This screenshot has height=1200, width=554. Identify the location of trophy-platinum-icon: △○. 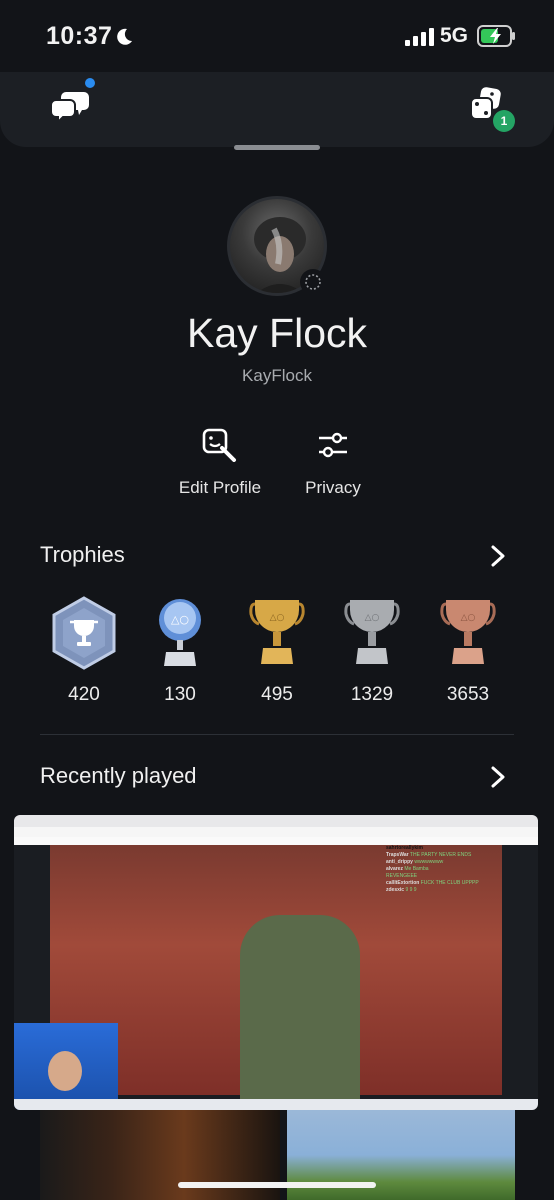
(180, 632).